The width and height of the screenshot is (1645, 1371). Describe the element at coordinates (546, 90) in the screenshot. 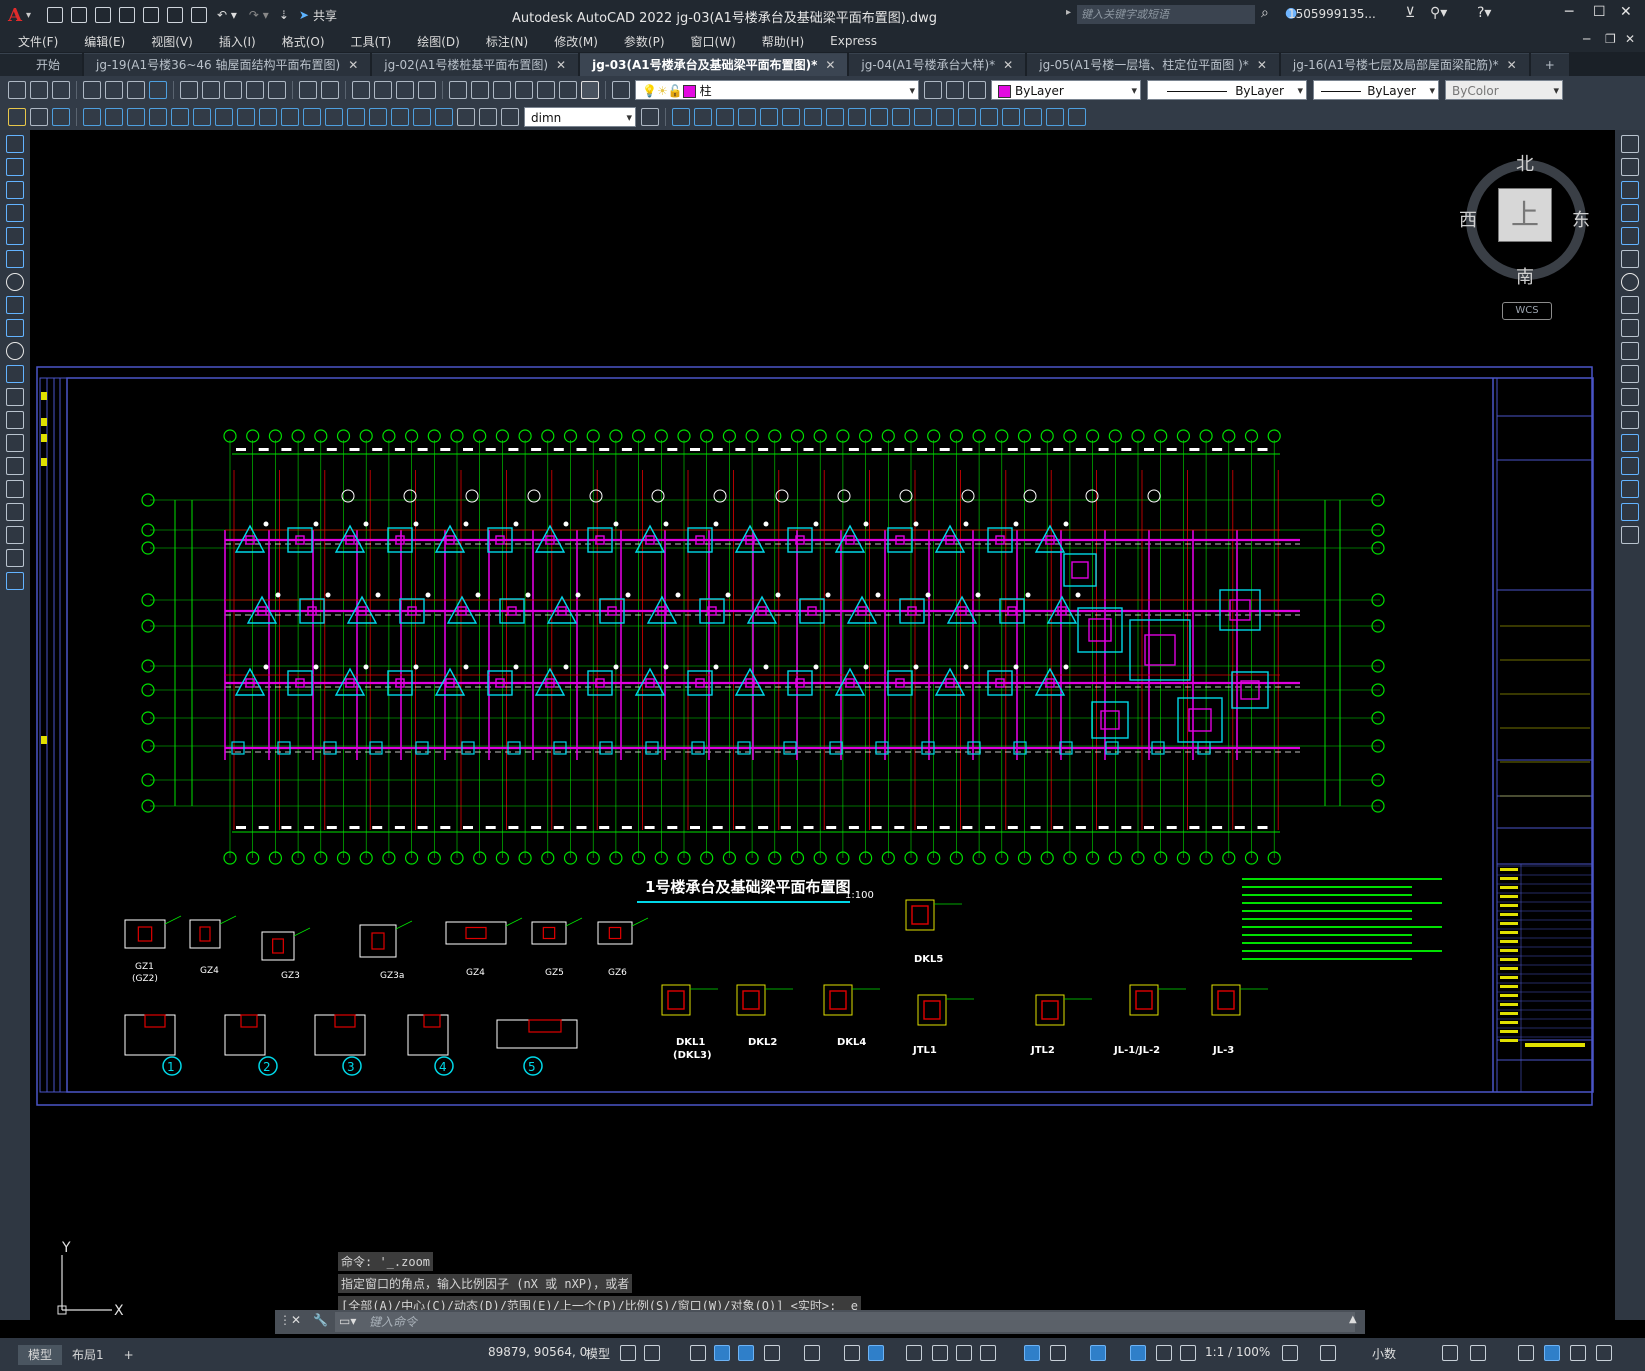

I see `markup-icon` at that location.